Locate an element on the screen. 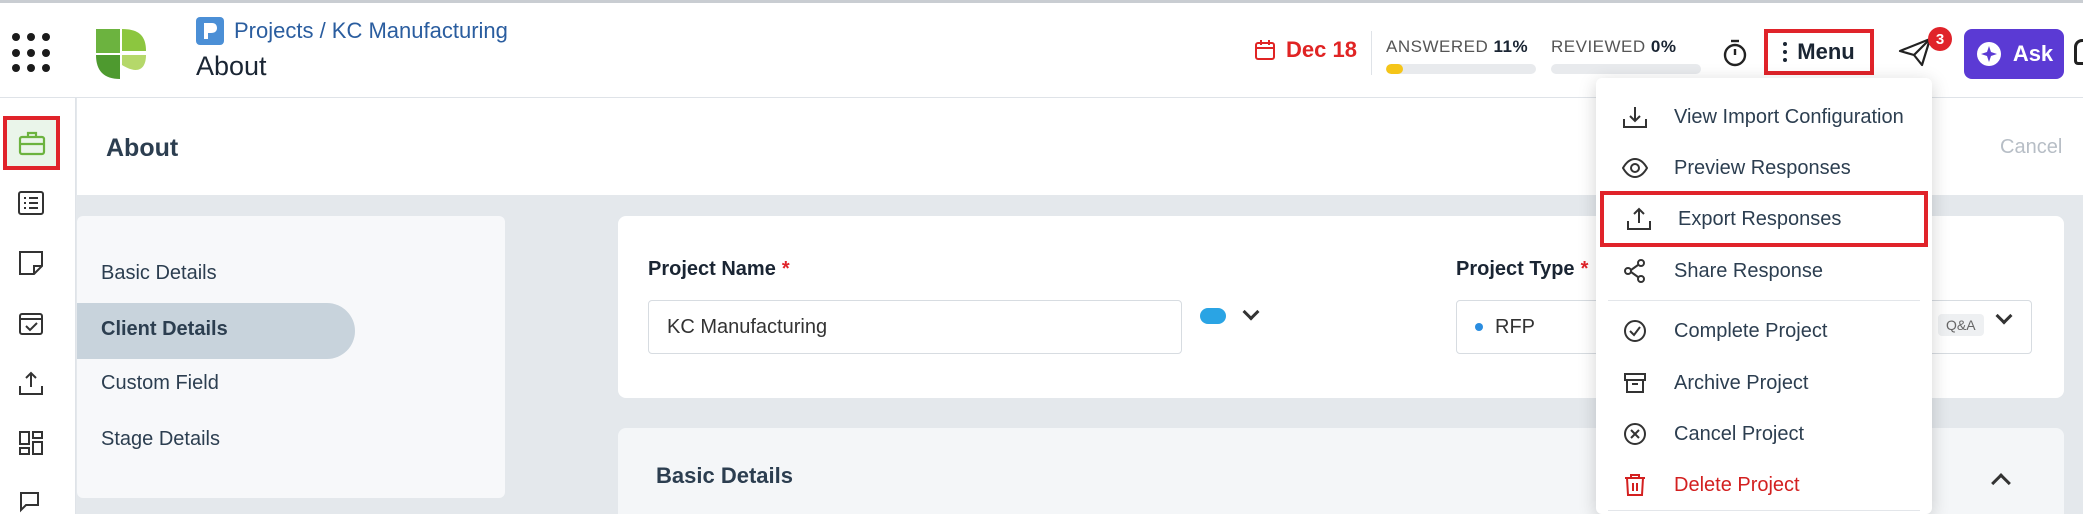 The height and width of the screenshot is (514, 2083). notification-badge: 3 is located at coordinates (1940, 39).